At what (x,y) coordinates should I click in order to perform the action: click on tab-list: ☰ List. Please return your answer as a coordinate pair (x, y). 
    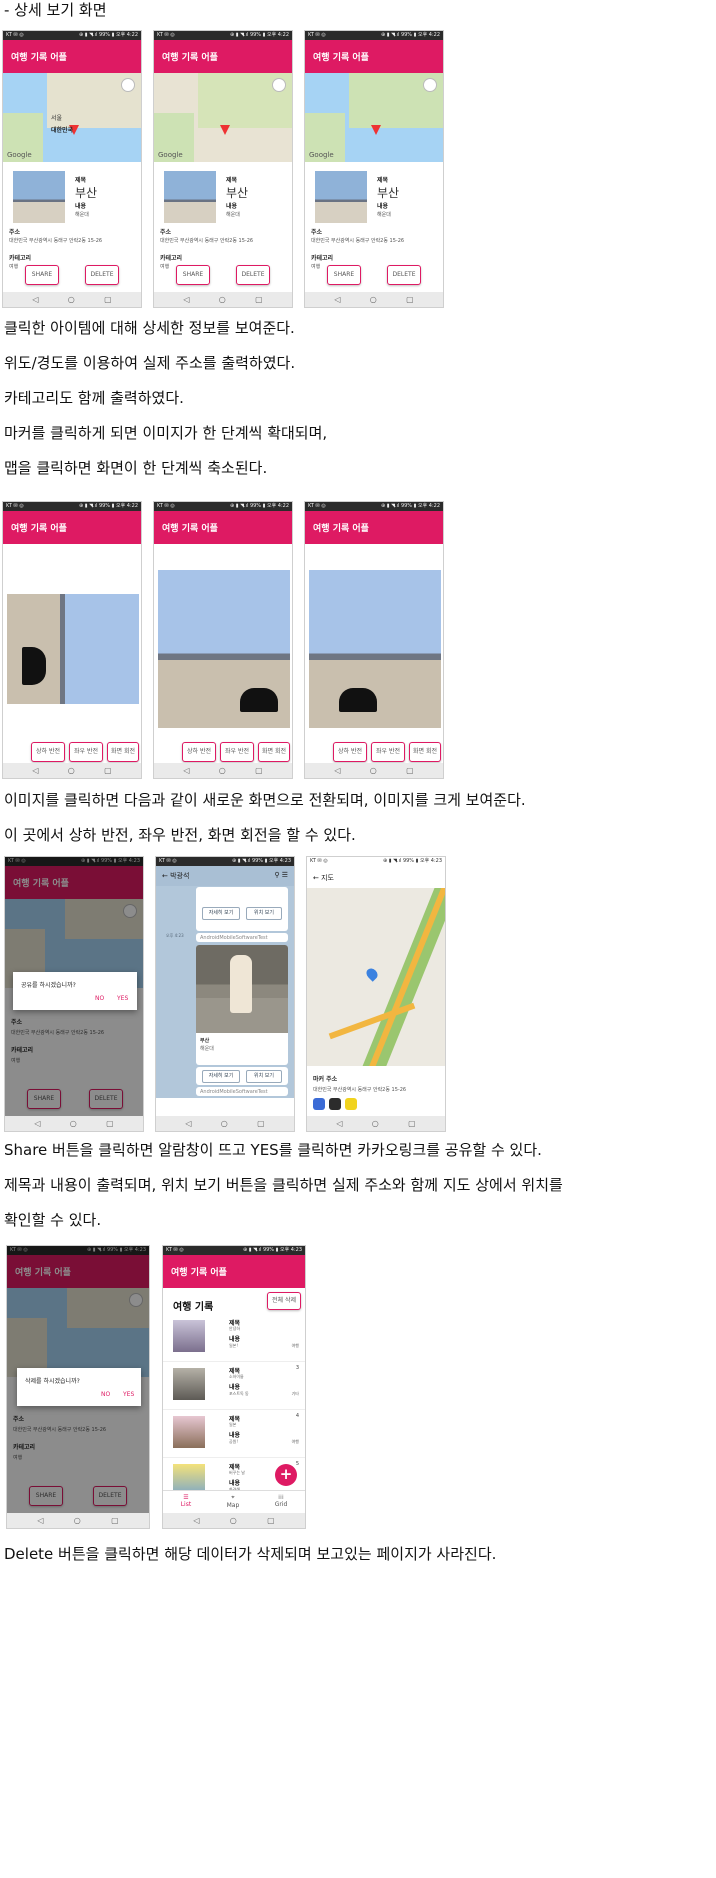
    Looking at the image, I should click on (186, 1504).